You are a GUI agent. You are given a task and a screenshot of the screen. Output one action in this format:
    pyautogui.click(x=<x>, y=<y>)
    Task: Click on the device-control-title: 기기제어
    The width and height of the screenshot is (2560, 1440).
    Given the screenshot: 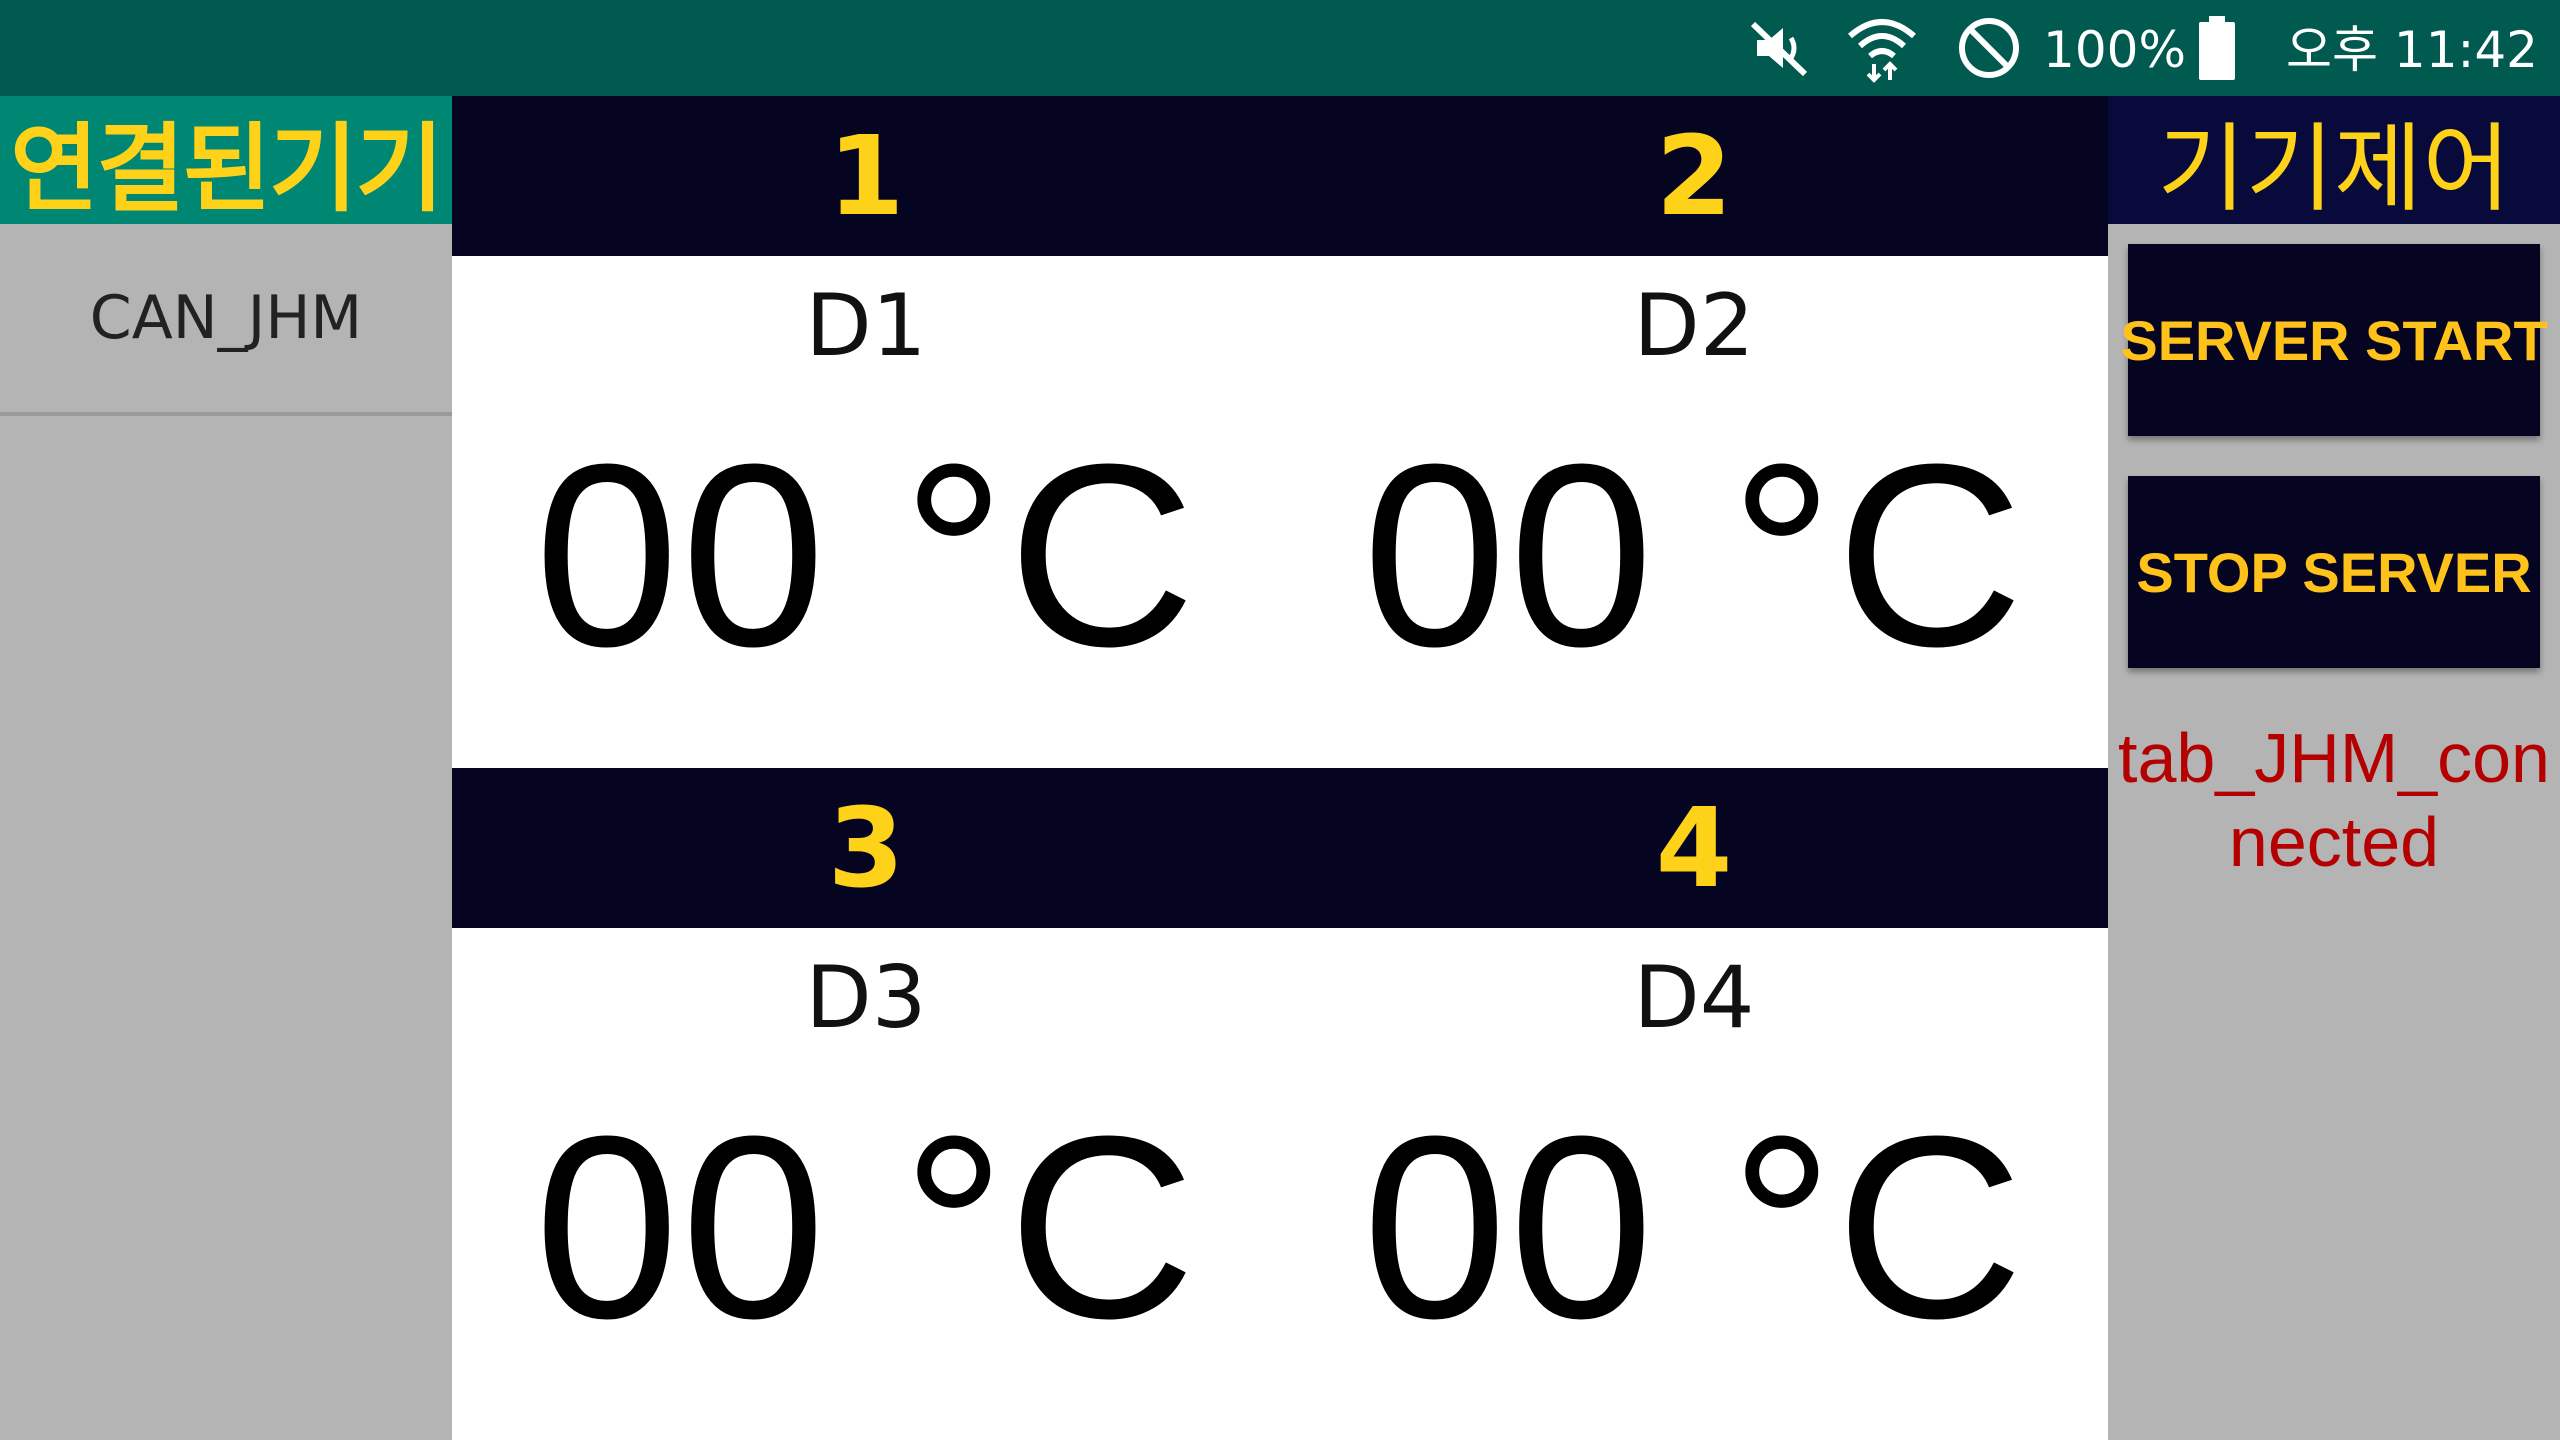 What is the action you would take?
    pyautogui.click(x=2334, y=160)
    